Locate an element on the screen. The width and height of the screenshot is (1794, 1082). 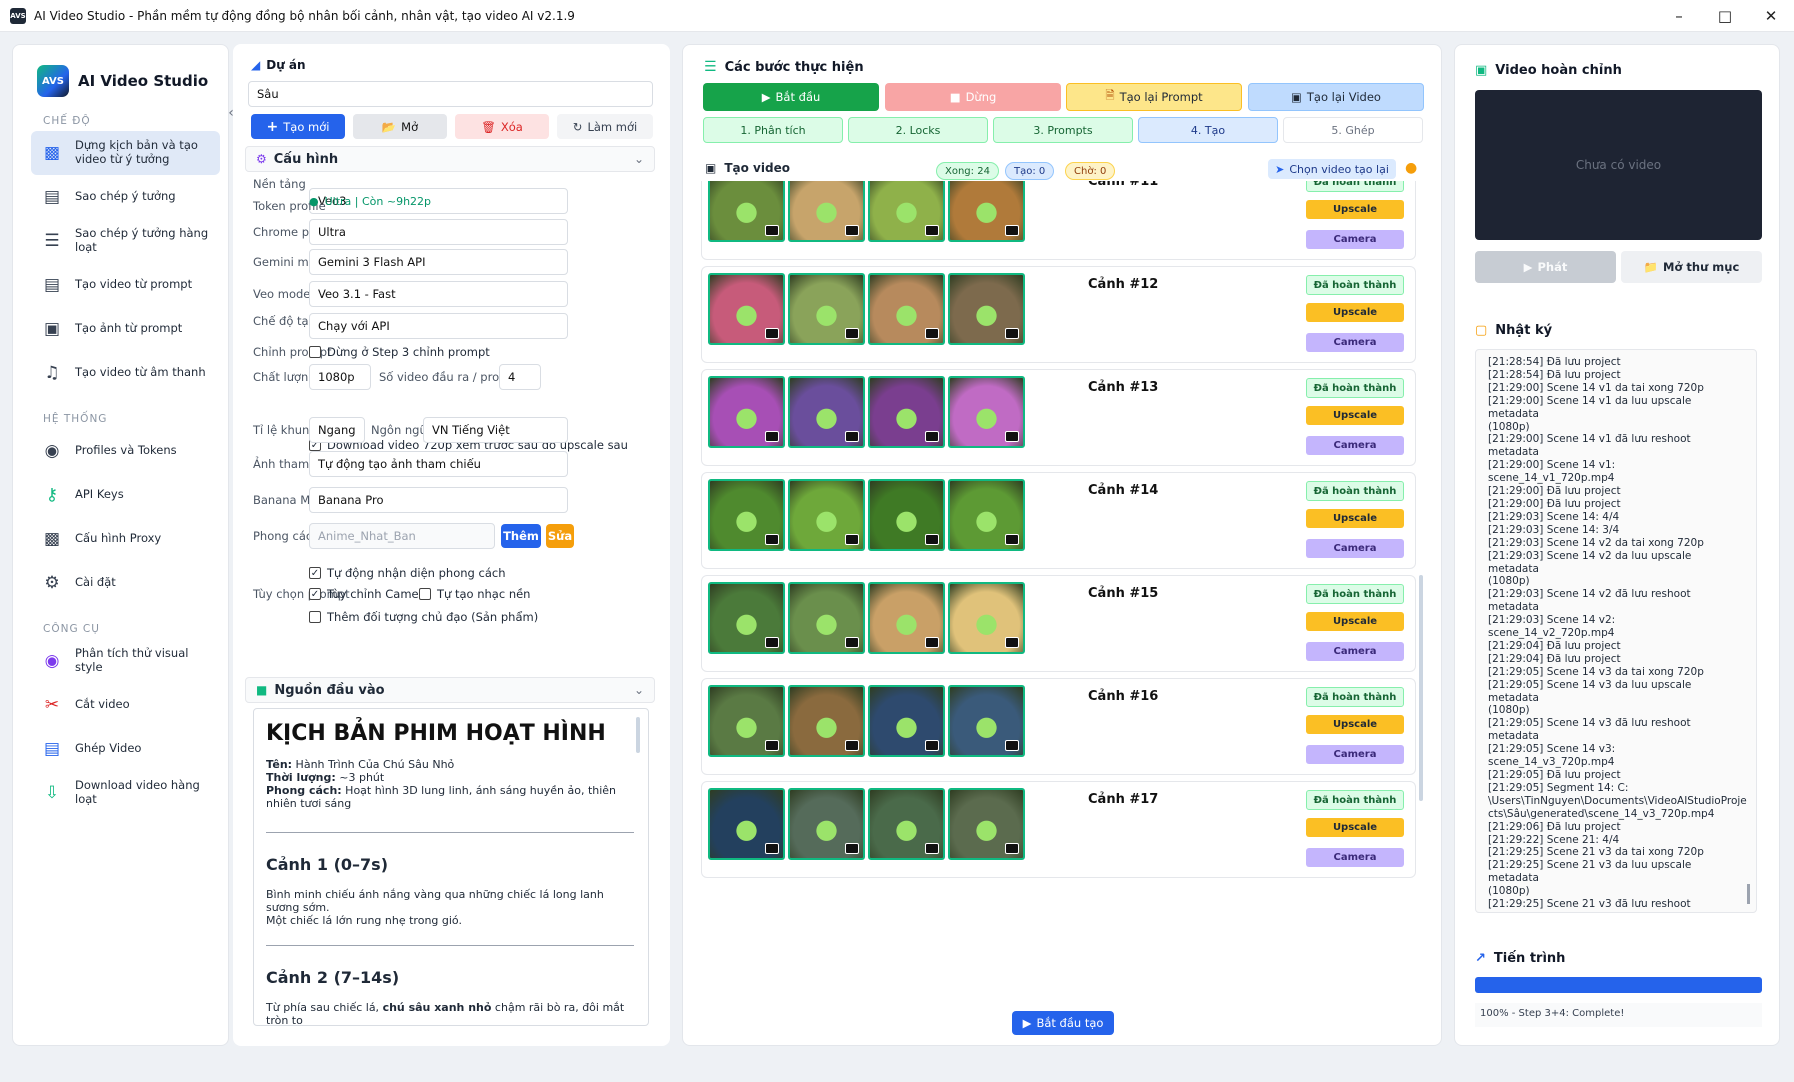
sidebar-item: ⚙ Cài đặt is located at coordinates (125, 583).